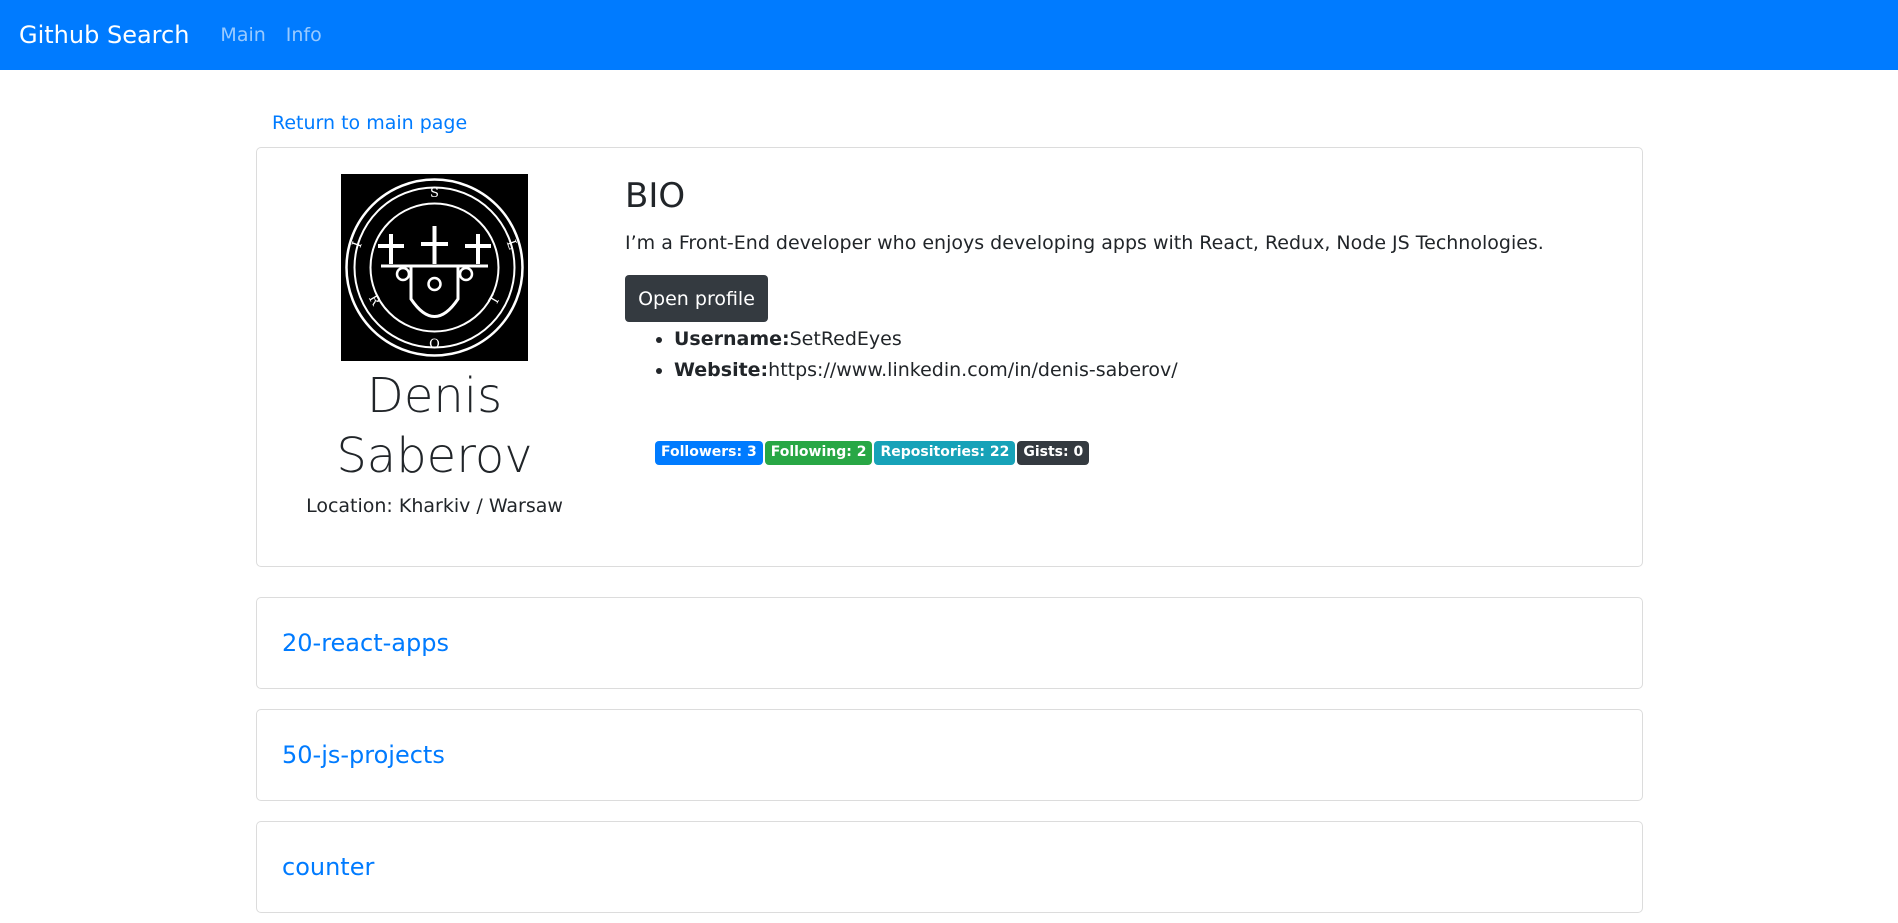  What do you see at coordinates (434, 193) in the screenshot?
I see `svg-text: S` at bounding box center [434, 193].